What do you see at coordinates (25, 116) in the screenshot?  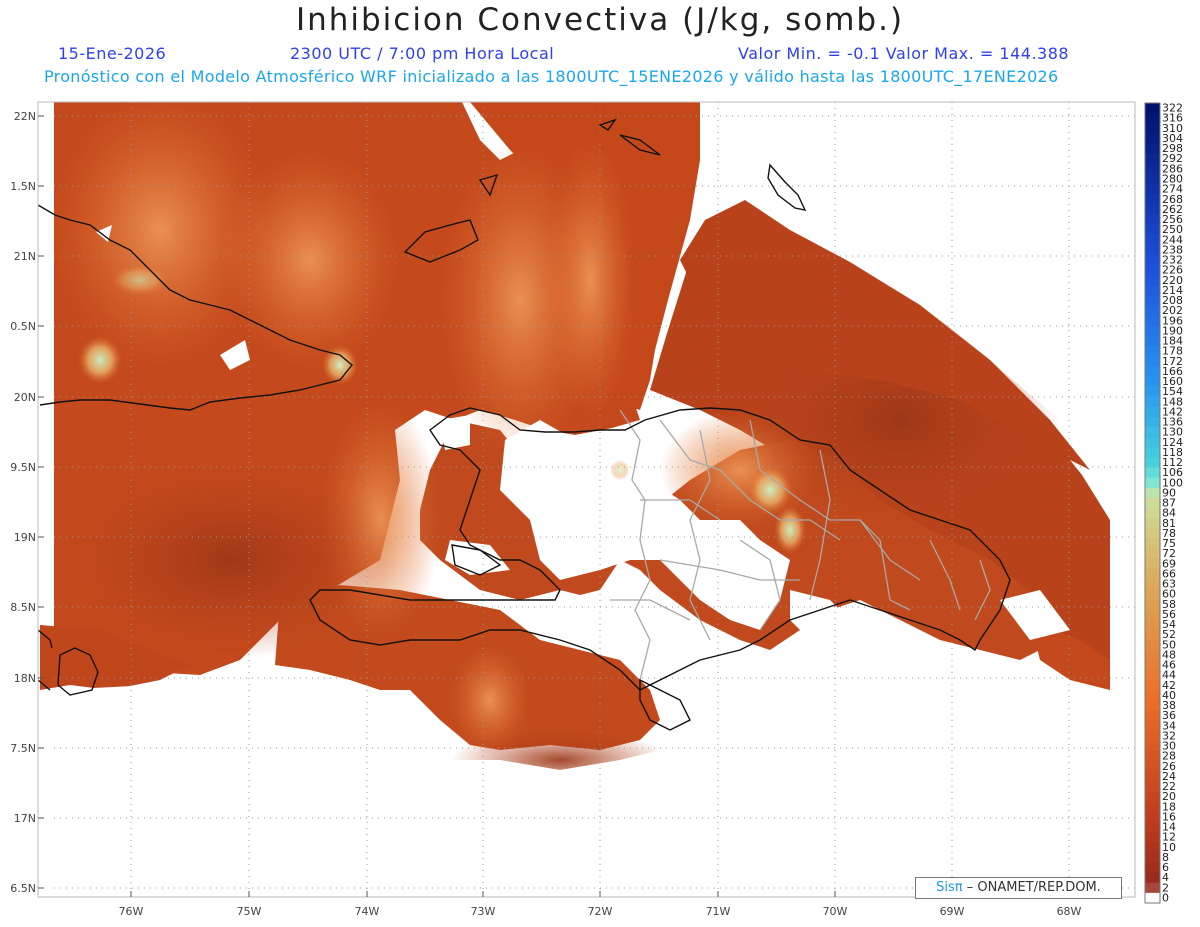 I see `lat-label: 22N` at bounding box center [25, 116].